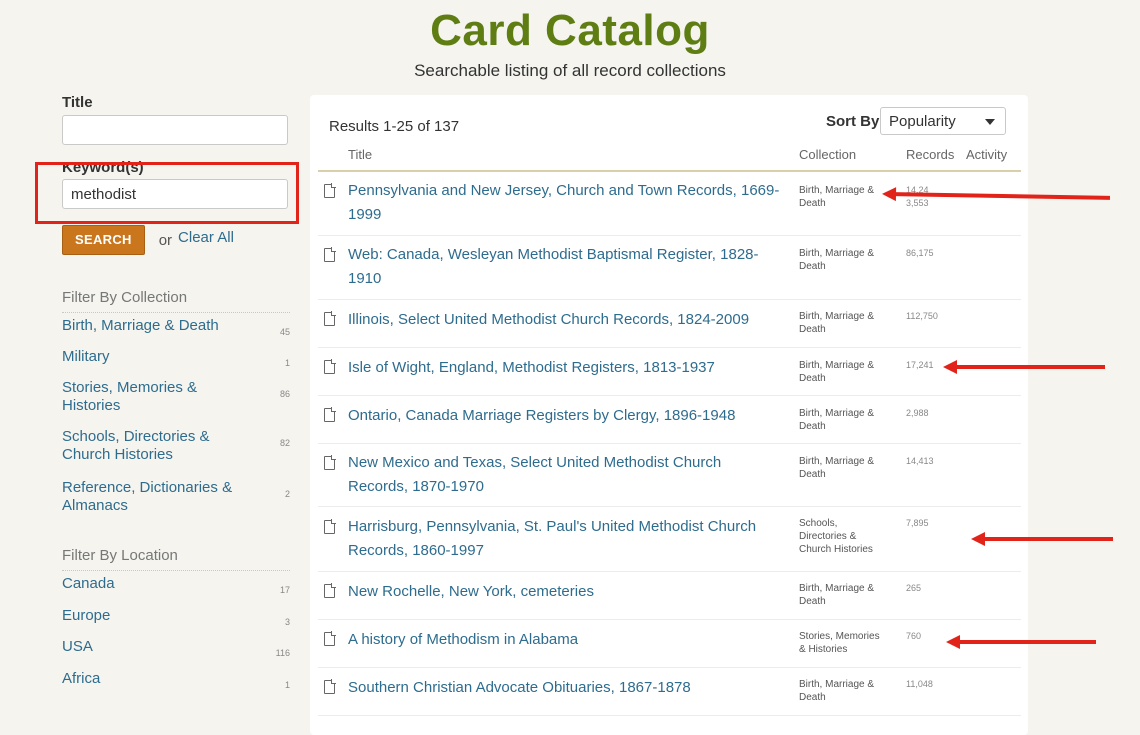 Image resolution: width=1140 pixels, height=735 pixels. Describe the element at coordinates (176, 682) in the screenshot. I see `filter-location-africa: Africa 1` at that location.